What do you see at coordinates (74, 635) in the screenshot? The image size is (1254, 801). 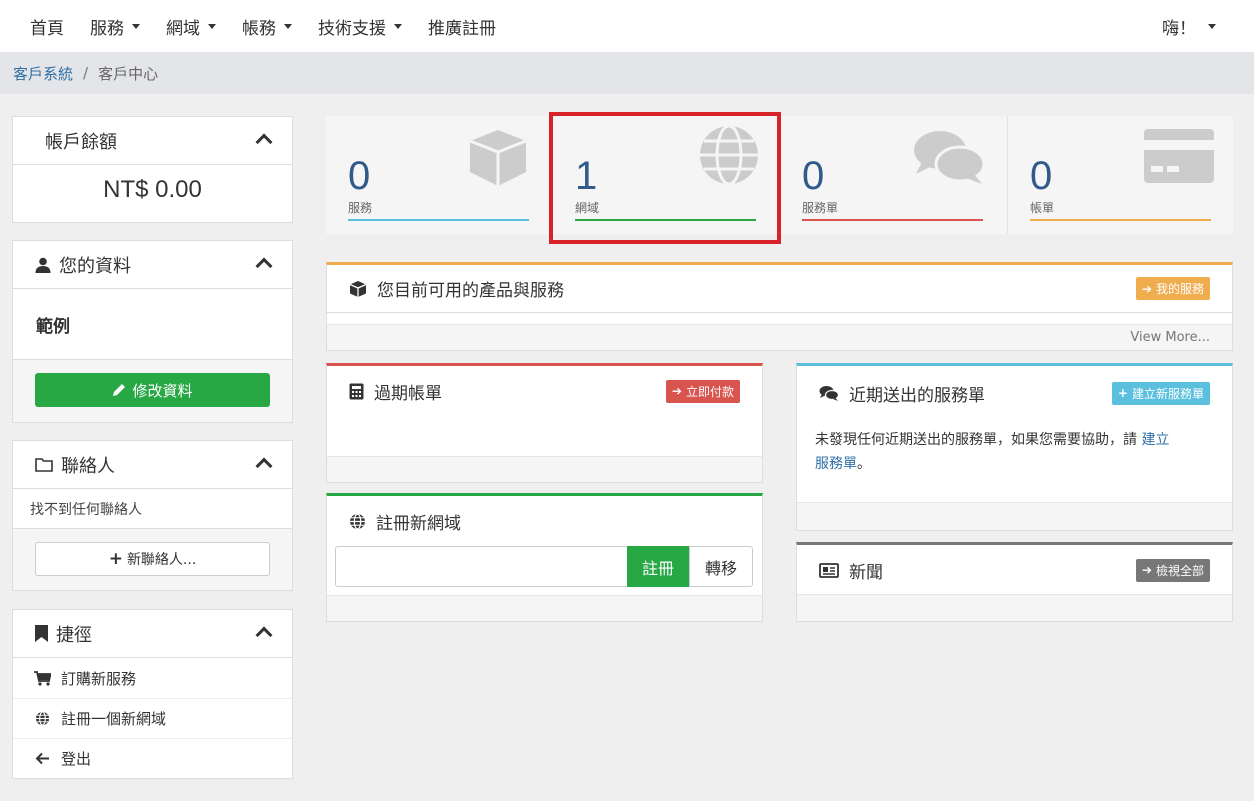 I see `shortcuts-title: 捷徑` at bounding box center [74, 635].